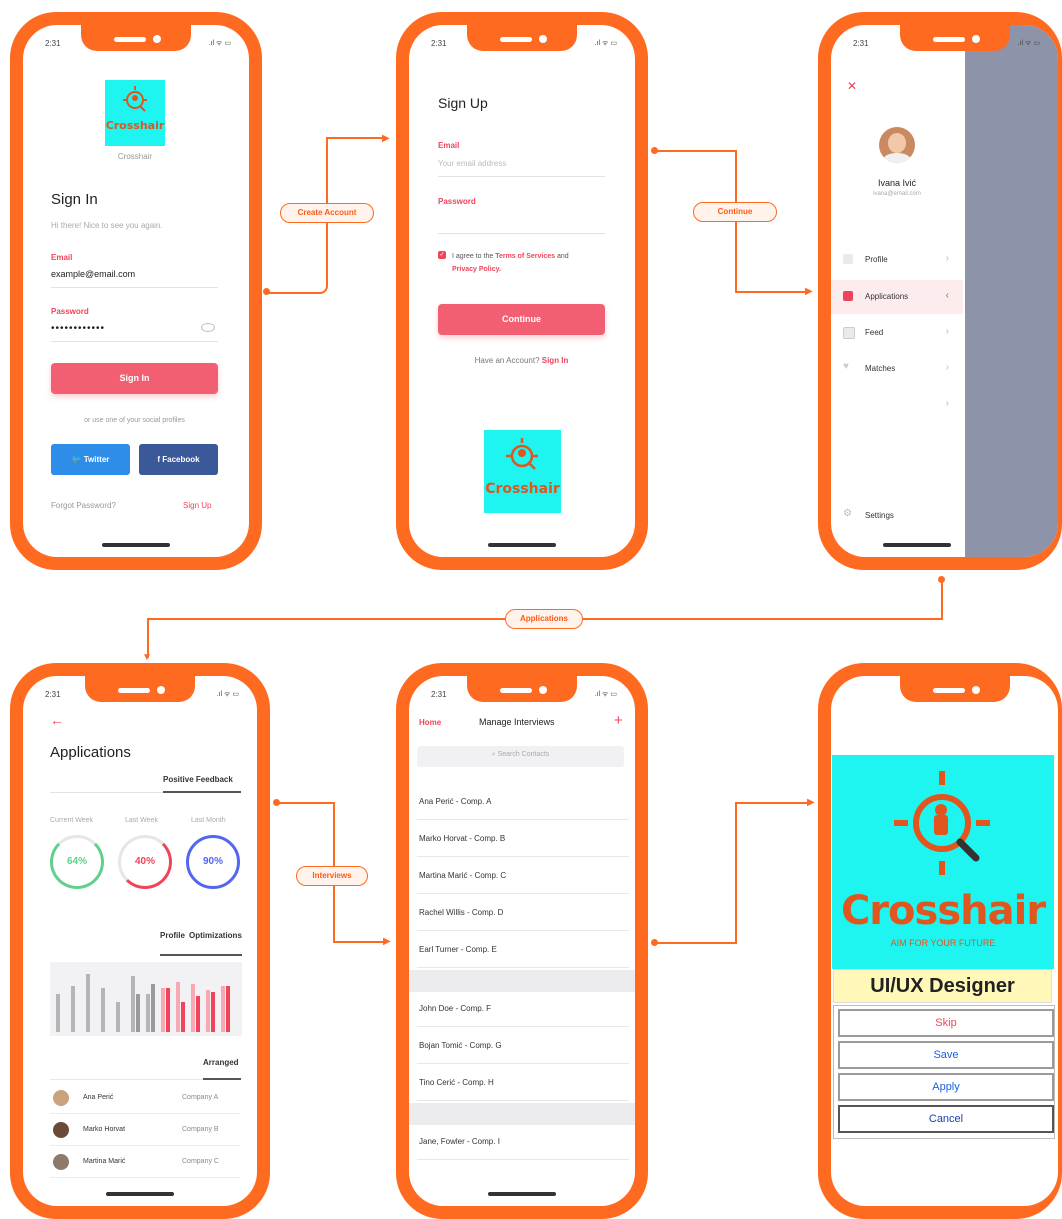 The width and height of the screenshot is (1062, 1219). What do you see at coordinates (942, 823) in the screenshot?
I see `crosshair-icon` at bounding box center [942, 823].